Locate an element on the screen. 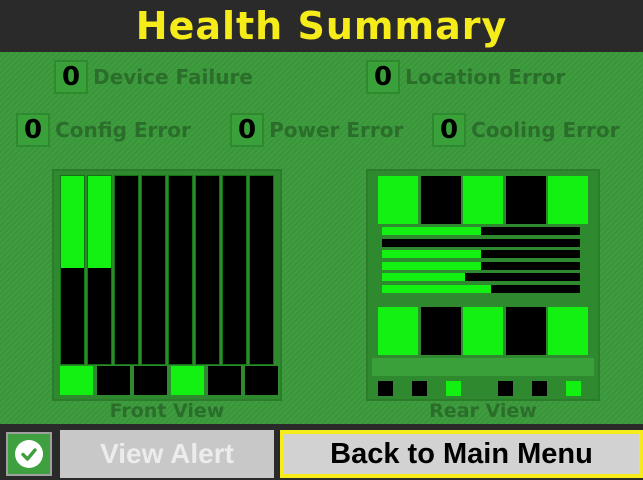  front-view-label: Front View is located at coordinates (167, 411).